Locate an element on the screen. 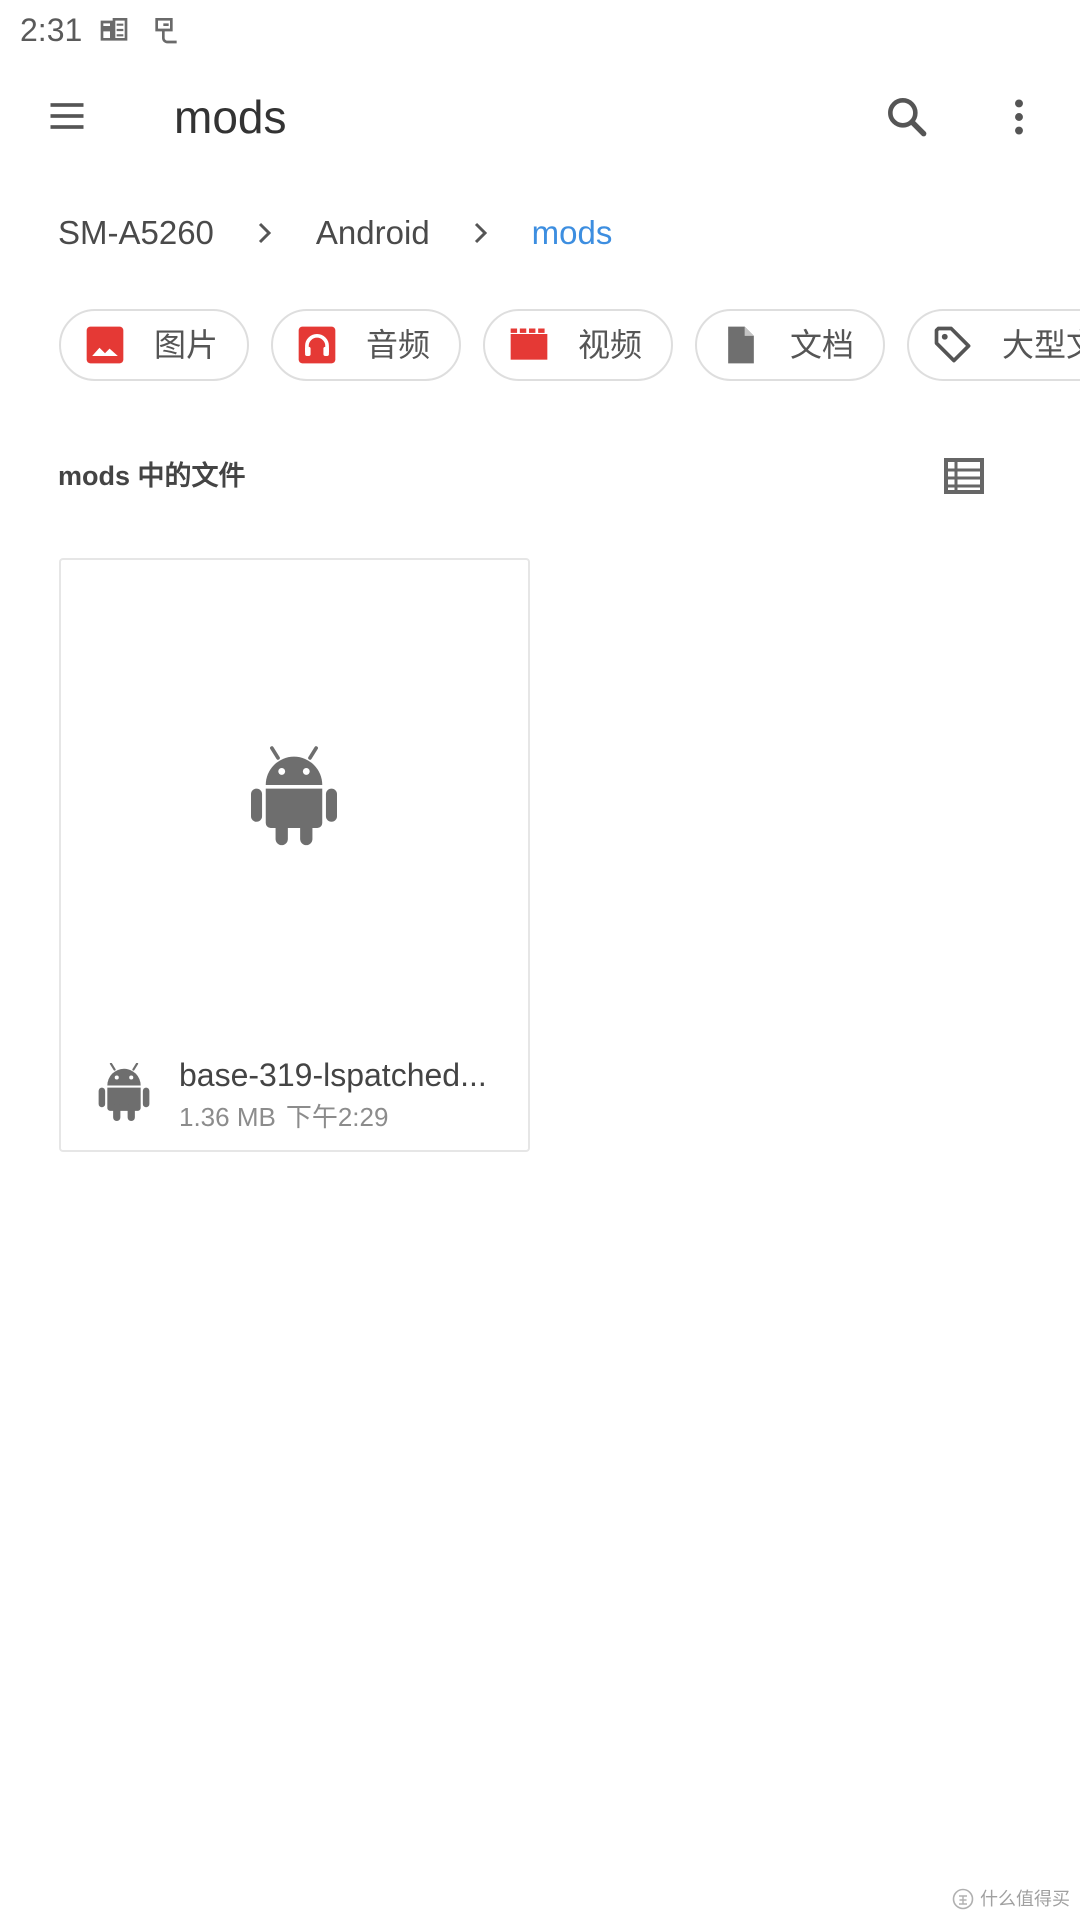  breadcrumb-item-current: mods is located at coordinates (572, 233).